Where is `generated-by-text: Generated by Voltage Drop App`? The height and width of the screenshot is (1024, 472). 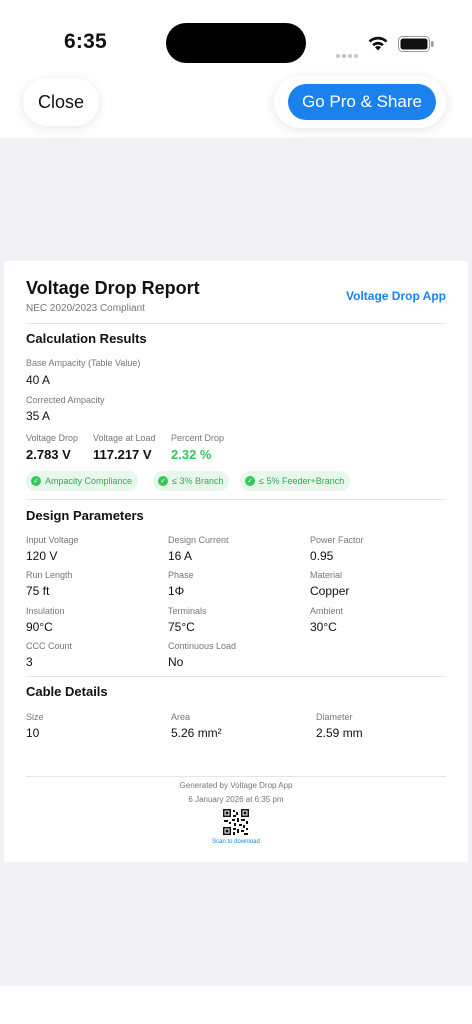 generated-by-text: Generated by Voltage Drop App is located at coordinates (236, 785).